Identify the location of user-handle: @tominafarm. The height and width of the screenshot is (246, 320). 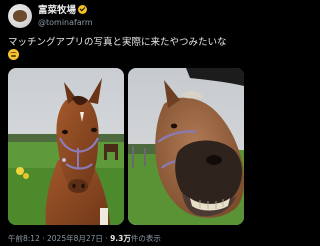
(65, 23).